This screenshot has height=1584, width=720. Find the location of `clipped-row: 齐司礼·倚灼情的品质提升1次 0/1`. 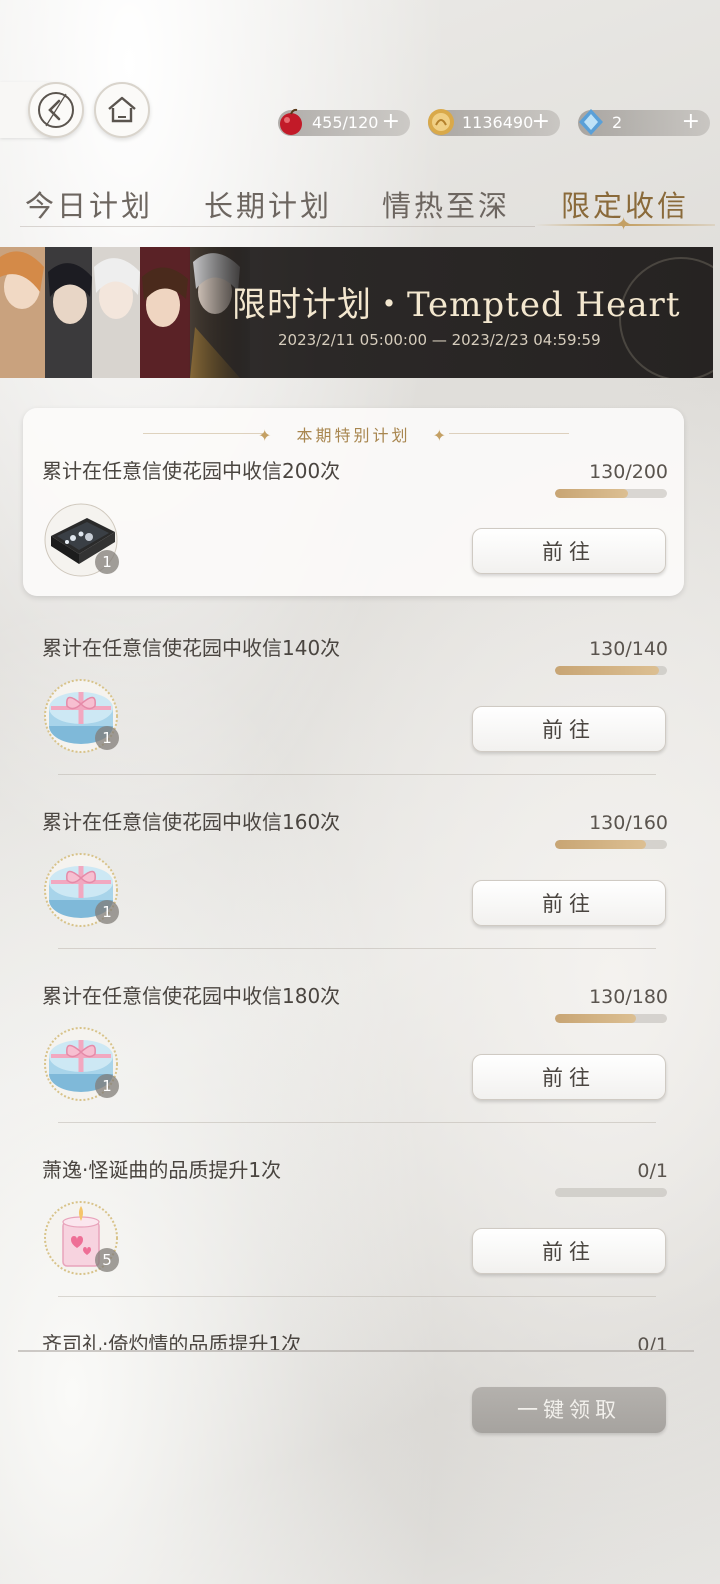

clipped-row: 齐司礼·倚灼情的品质提升1次 0/1 is located at coordinates (360, 1330).